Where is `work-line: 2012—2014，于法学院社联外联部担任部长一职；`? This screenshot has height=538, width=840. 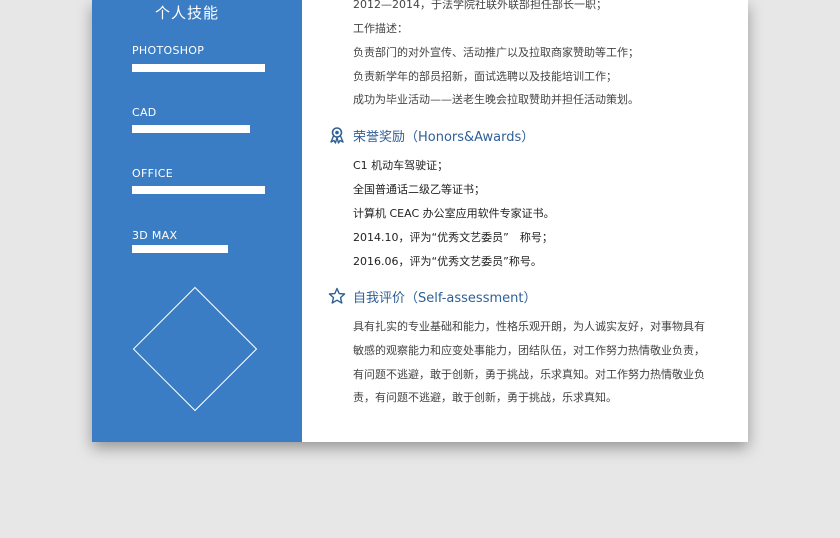 work-line: 2012—2014，于法学院社联外联部担任部长一职； is located at coordinates (480, 5).